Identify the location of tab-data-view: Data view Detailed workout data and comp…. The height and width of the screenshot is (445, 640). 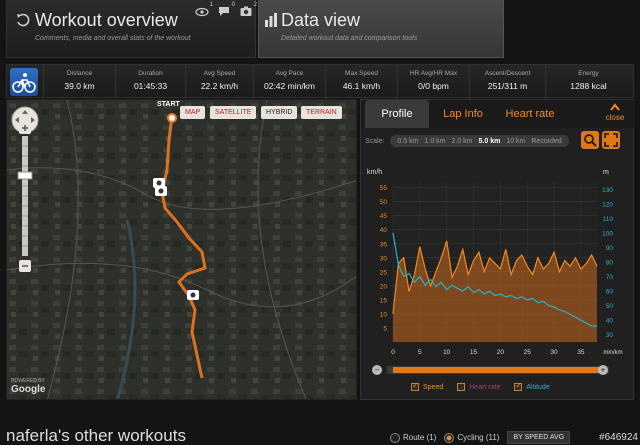
(381, 29).